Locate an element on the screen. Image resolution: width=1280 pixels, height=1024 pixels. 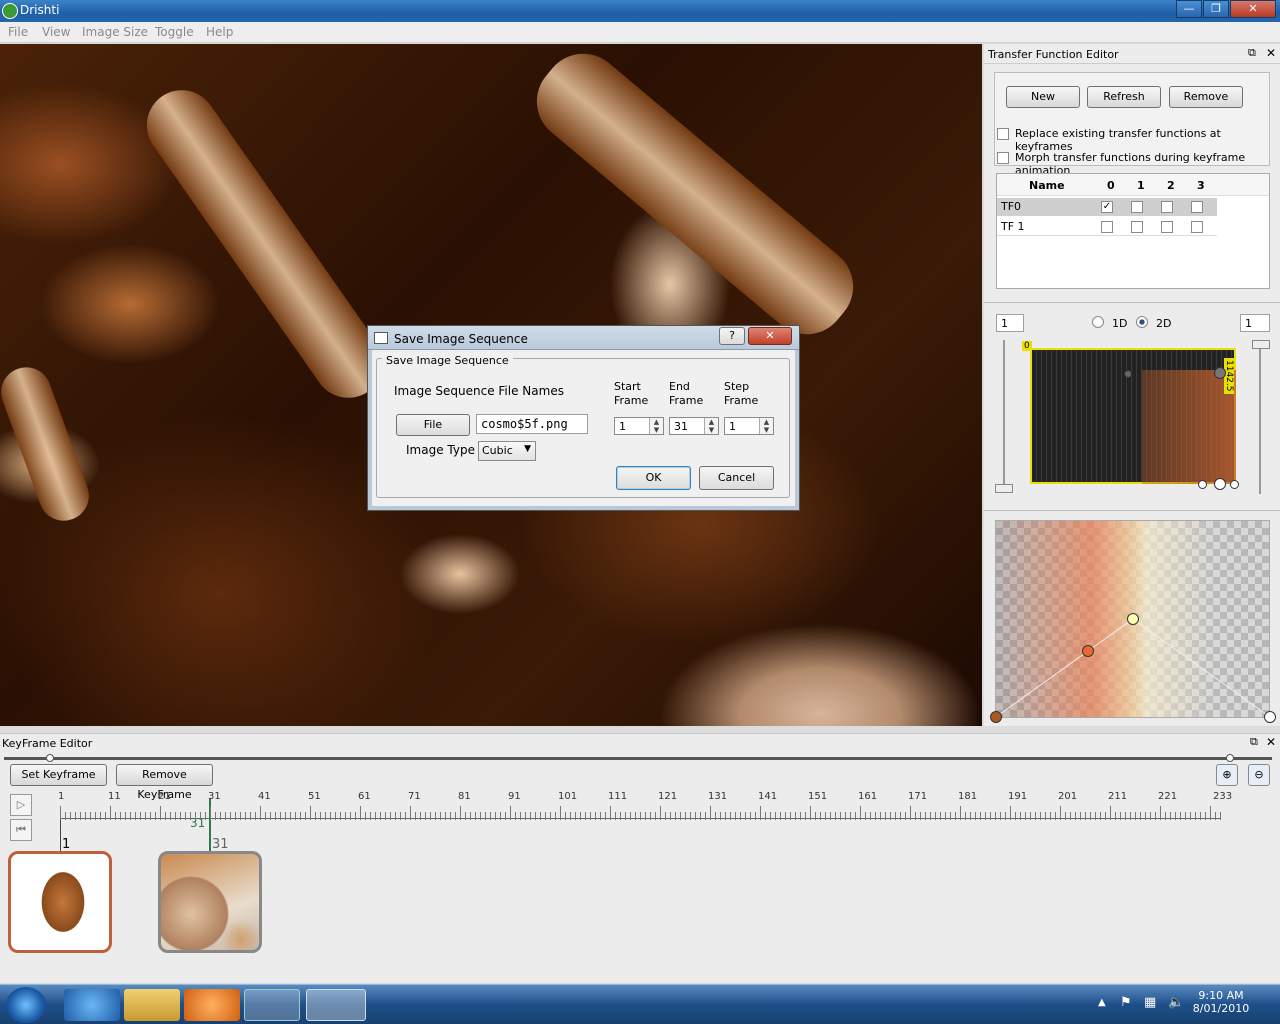
set-keyframe-button: Set Keyframe is located at coordinates (58, 775).